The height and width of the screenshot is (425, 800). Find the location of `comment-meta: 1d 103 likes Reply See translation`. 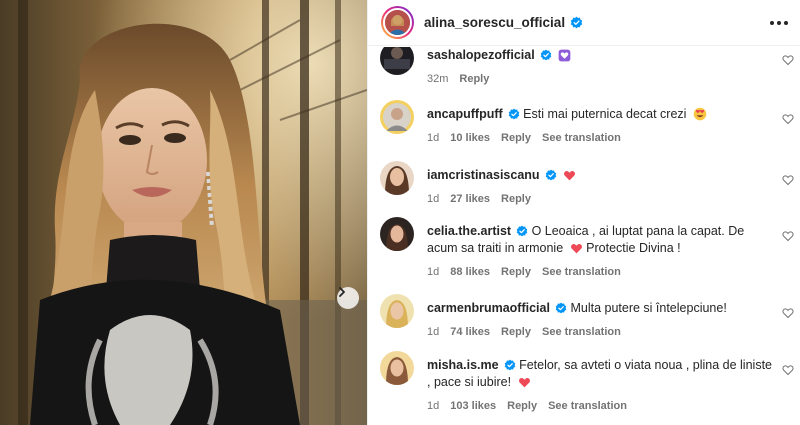

comment-meta: 1d 103 likes Reply See translation is located at coordinates (599, 406).